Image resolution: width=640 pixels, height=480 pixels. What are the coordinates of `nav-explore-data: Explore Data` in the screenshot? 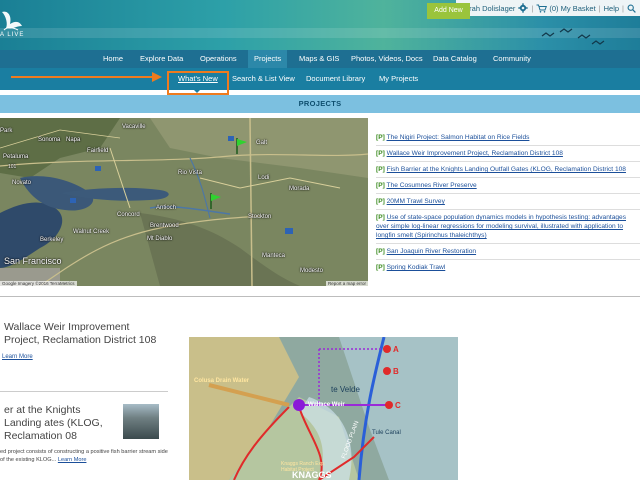 It's located at (161, 59).